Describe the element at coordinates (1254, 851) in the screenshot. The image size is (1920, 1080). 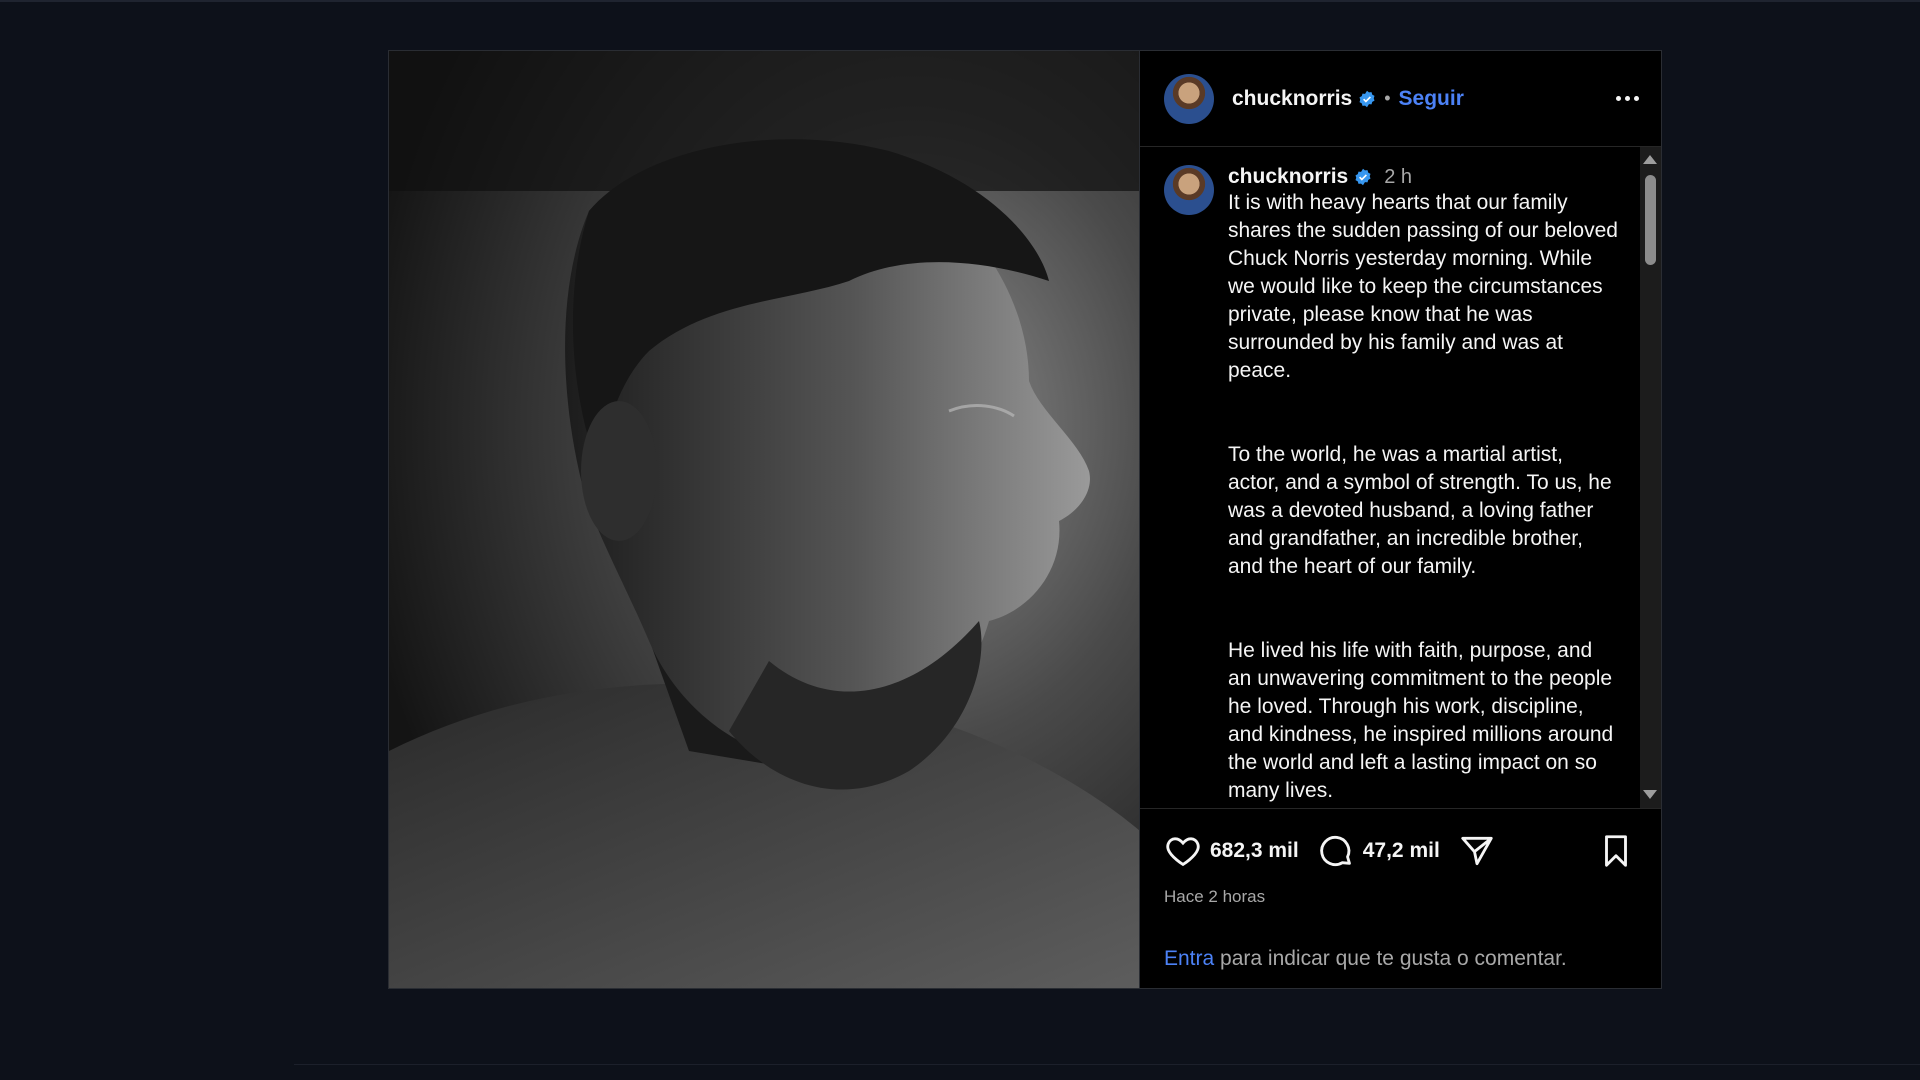
I see `likes-count: 682,3 mil` at that location.